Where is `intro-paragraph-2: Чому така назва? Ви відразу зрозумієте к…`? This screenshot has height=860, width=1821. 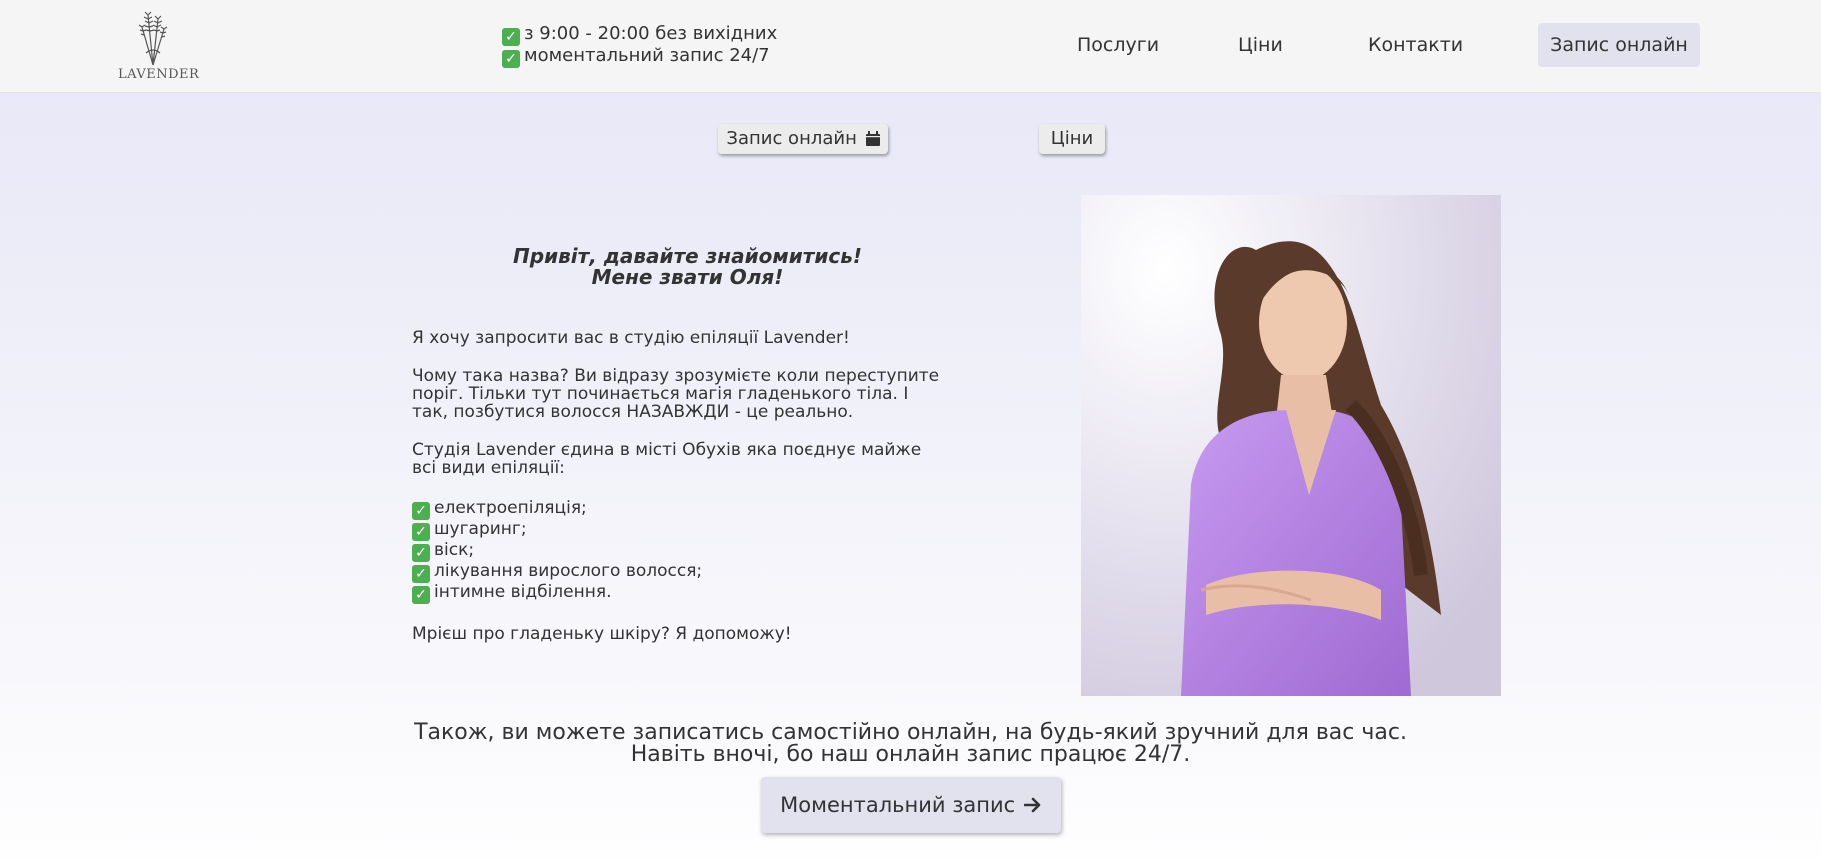
intro-paragraph-2: Чому така назва? Ви відразу зрозумієте к… is located at coordinates (676, 394).